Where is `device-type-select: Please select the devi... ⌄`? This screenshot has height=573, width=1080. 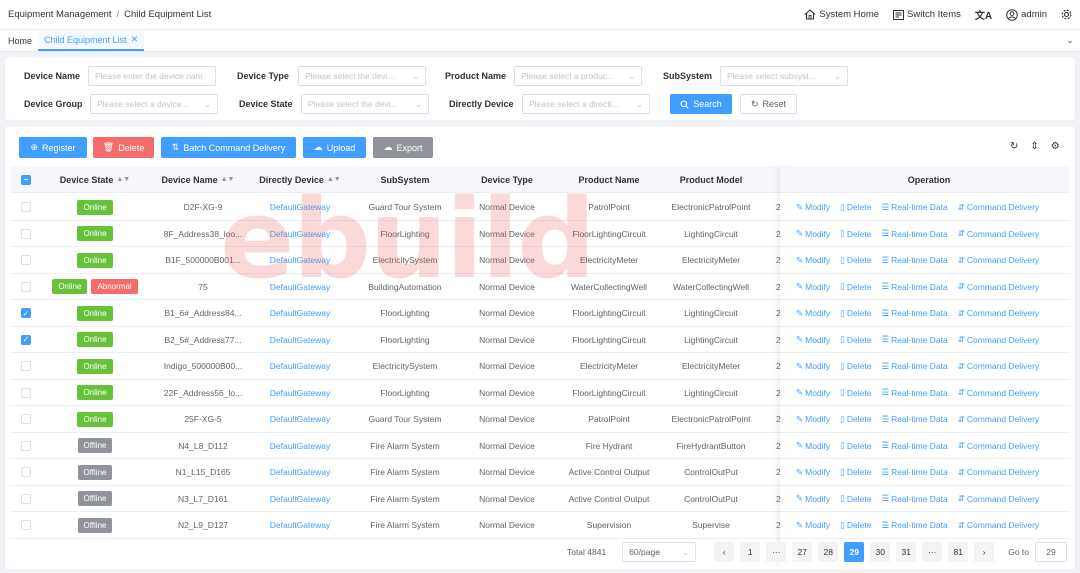
device-type-select: Please select the devi... ⌄ is located at coordinates (362, 76).